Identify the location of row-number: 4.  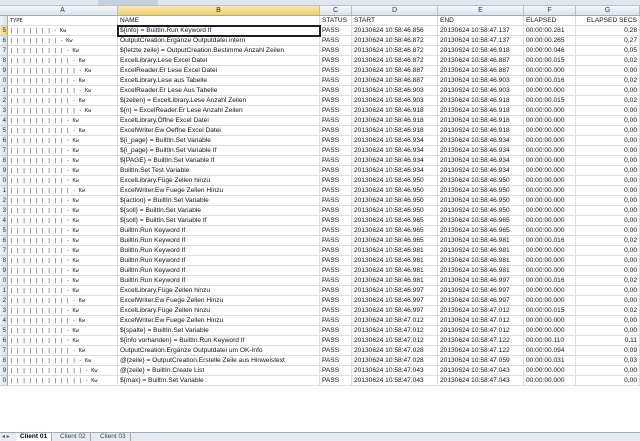
(4, 121).